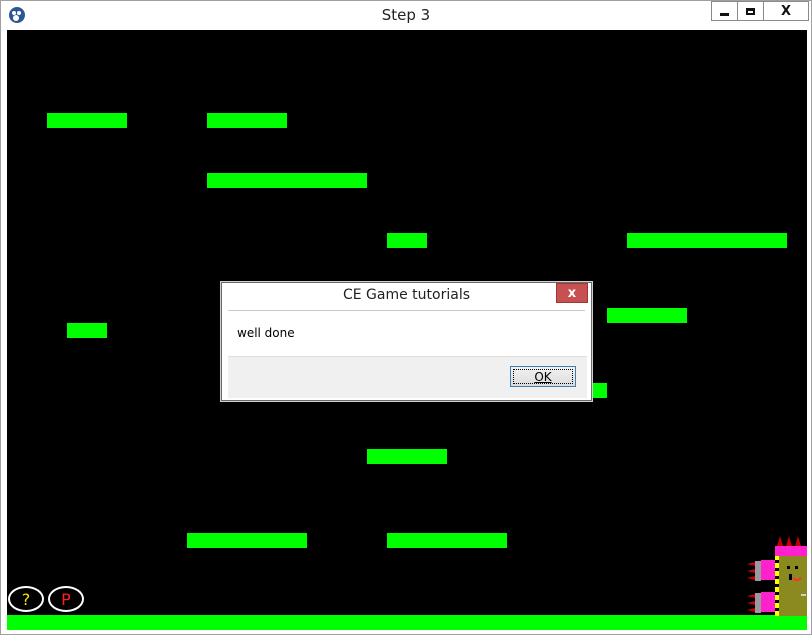  Describe the element at coordinates (406, 310) in the screenshot. I see `divider` at that location.